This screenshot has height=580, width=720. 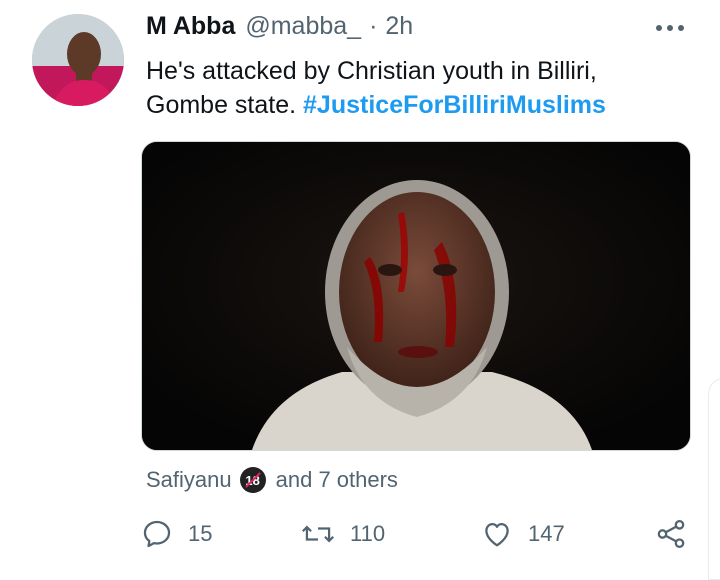 I want to click on retweet-count: 110, so click(x=368, y=533).